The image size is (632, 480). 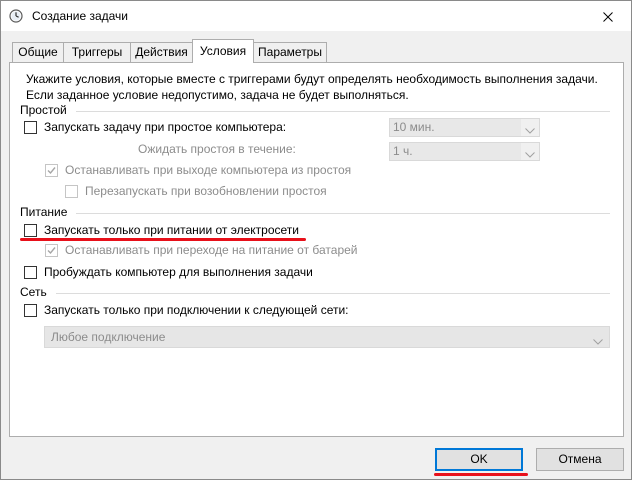 What do you see at coordinates (580, 459) in the screenshot?
I see `cancel-button: Отмена` at bounding box center [580, 459].